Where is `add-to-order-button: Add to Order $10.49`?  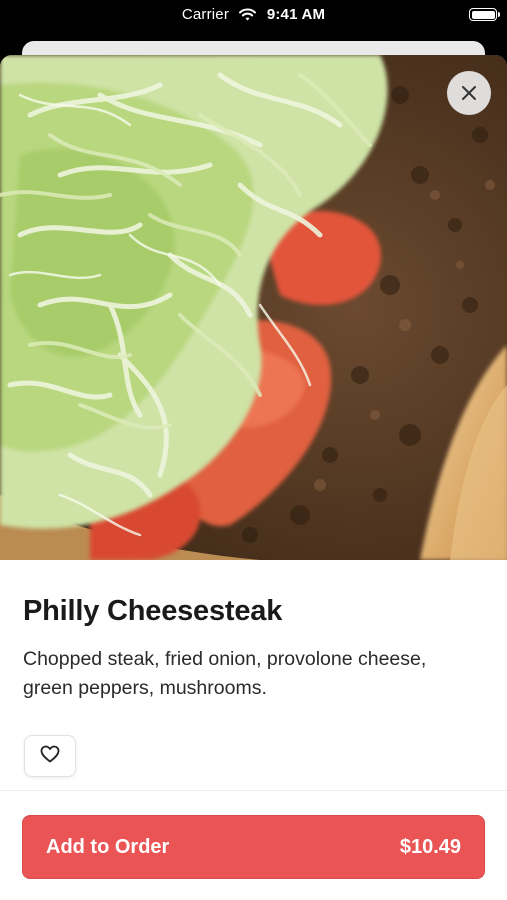 add-to-order-button: Add to Order $10.49 is located at coordinates (253, 847).